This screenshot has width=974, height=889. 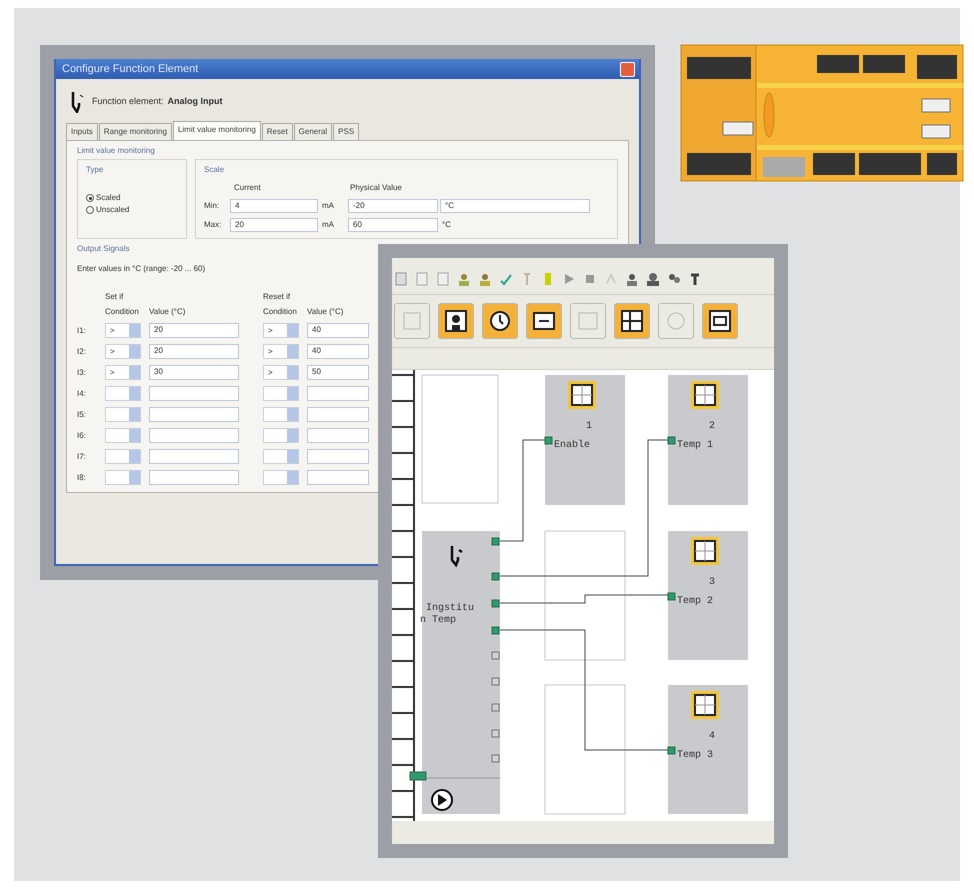 What do you see at coordinates (515, 205) in the screenshot?
I see `unit-field: °C` at bounding box center [515, 205].